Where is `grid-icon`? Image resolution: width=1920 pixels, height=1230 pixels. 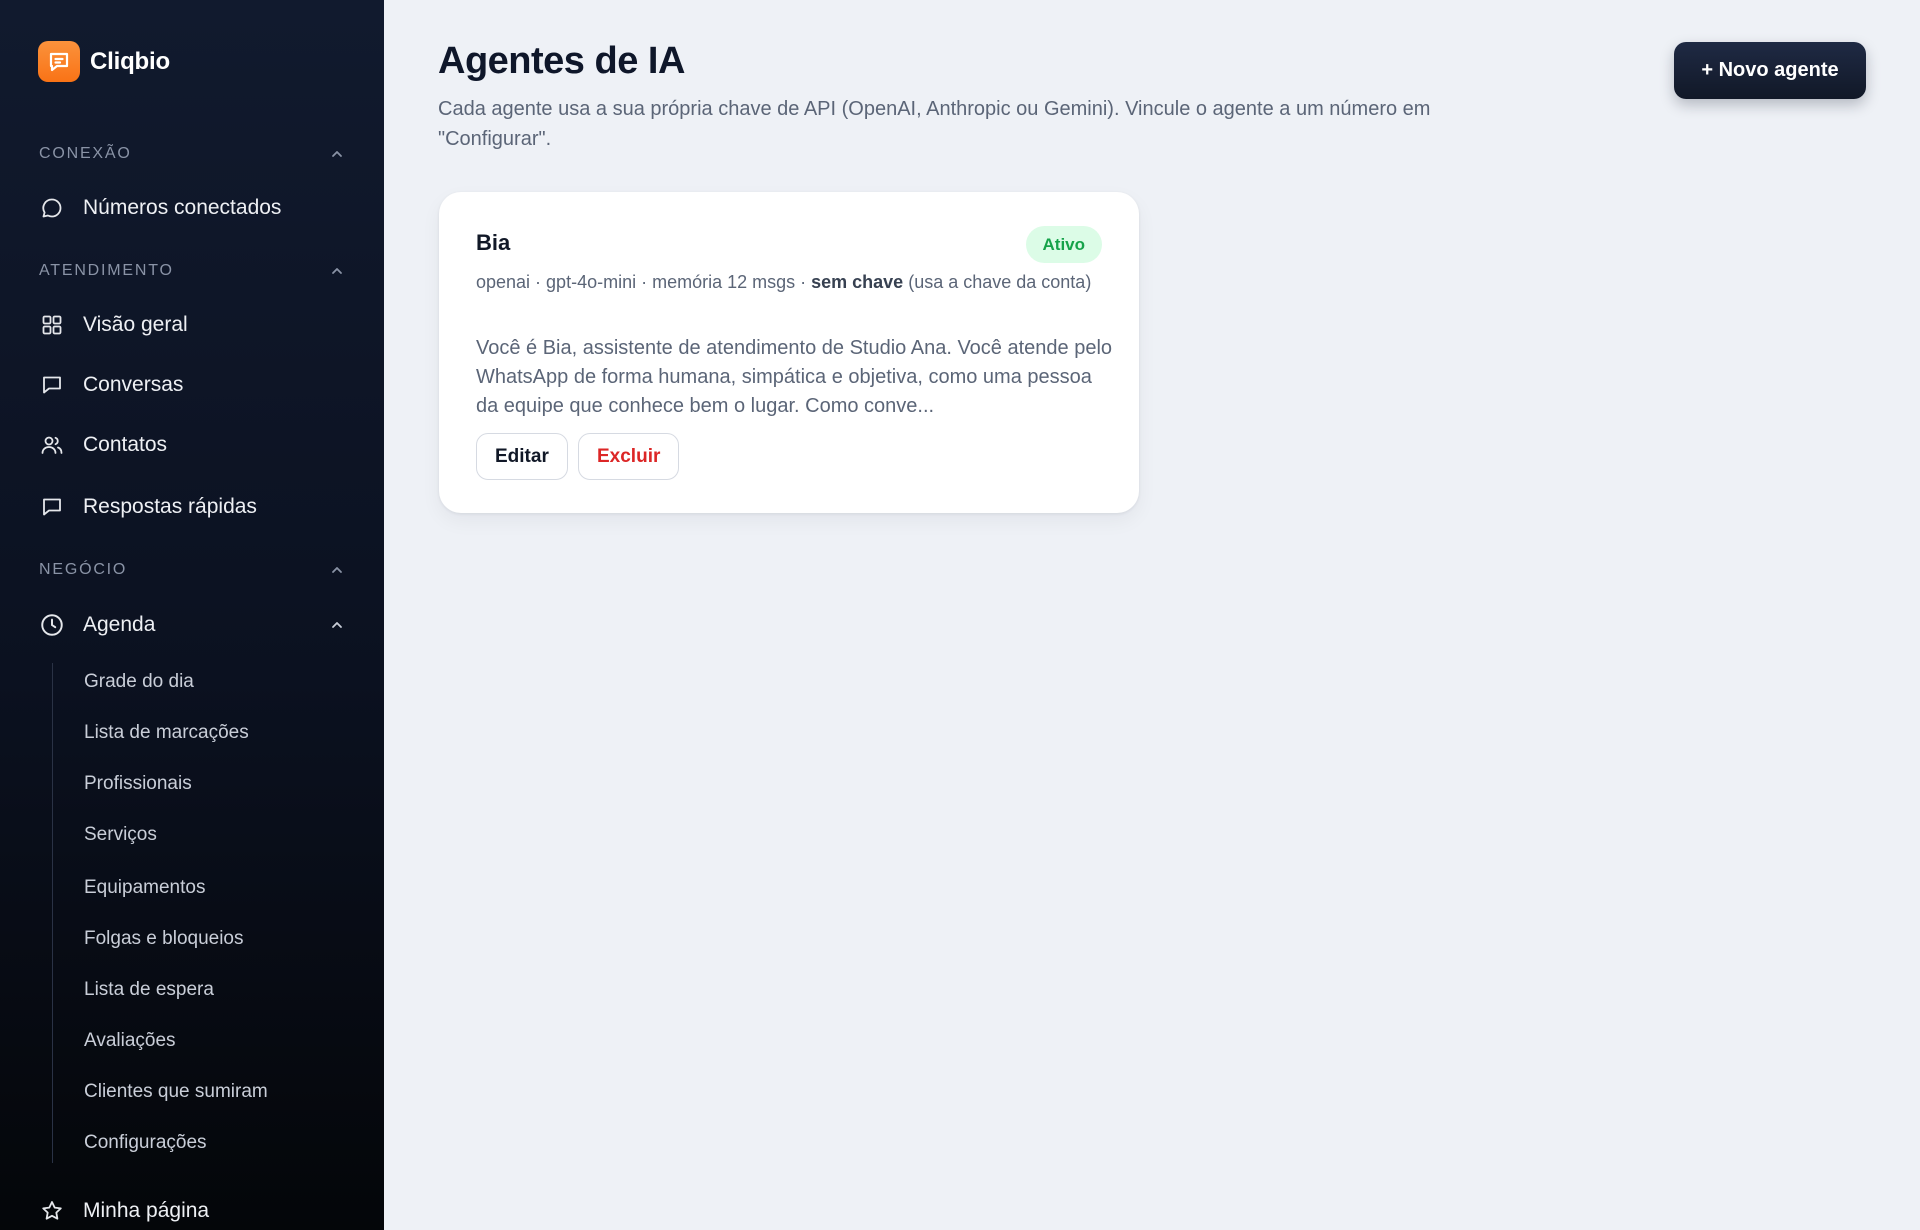 grid-icon is located at coordinates (52, 325).